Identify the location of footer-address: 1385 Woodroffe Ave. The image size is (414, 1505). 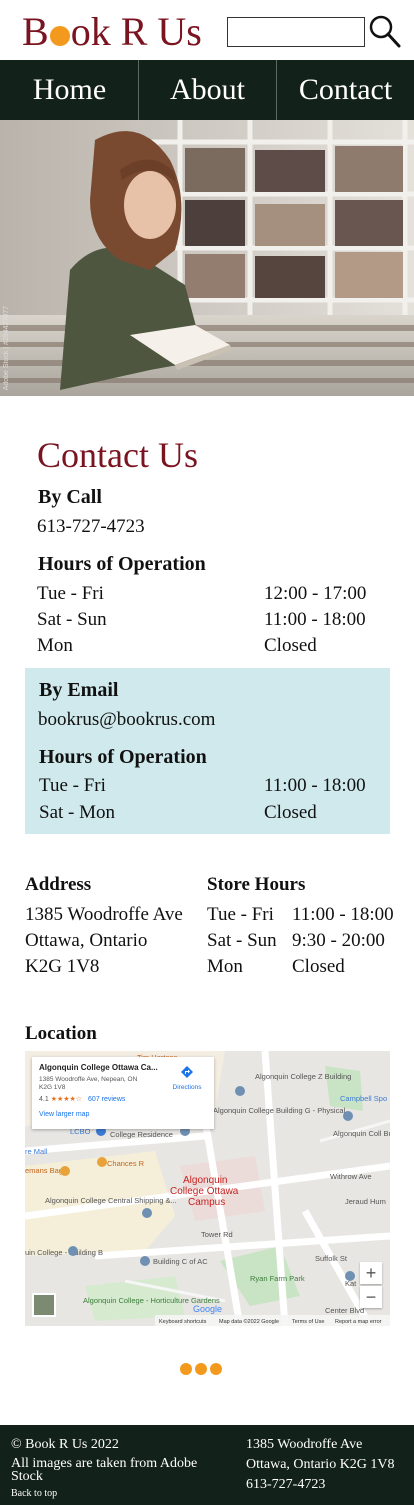
(304, 1444).